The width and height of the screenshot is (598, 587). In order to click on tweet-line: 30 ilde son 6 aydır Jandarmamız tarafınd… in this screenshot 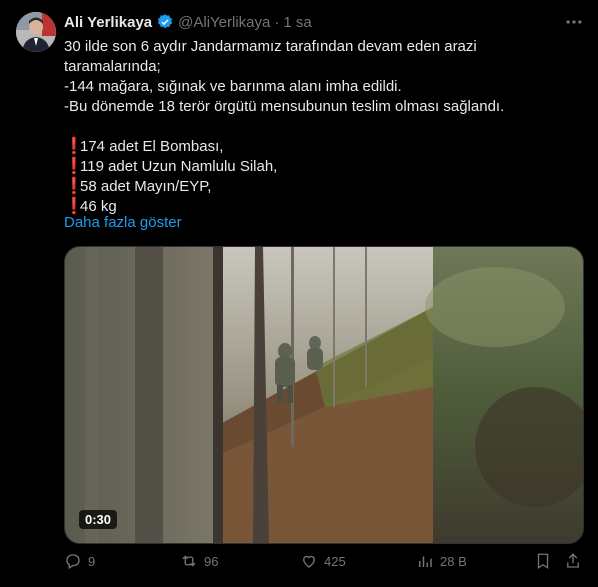, I will do `click(270, 46)`.